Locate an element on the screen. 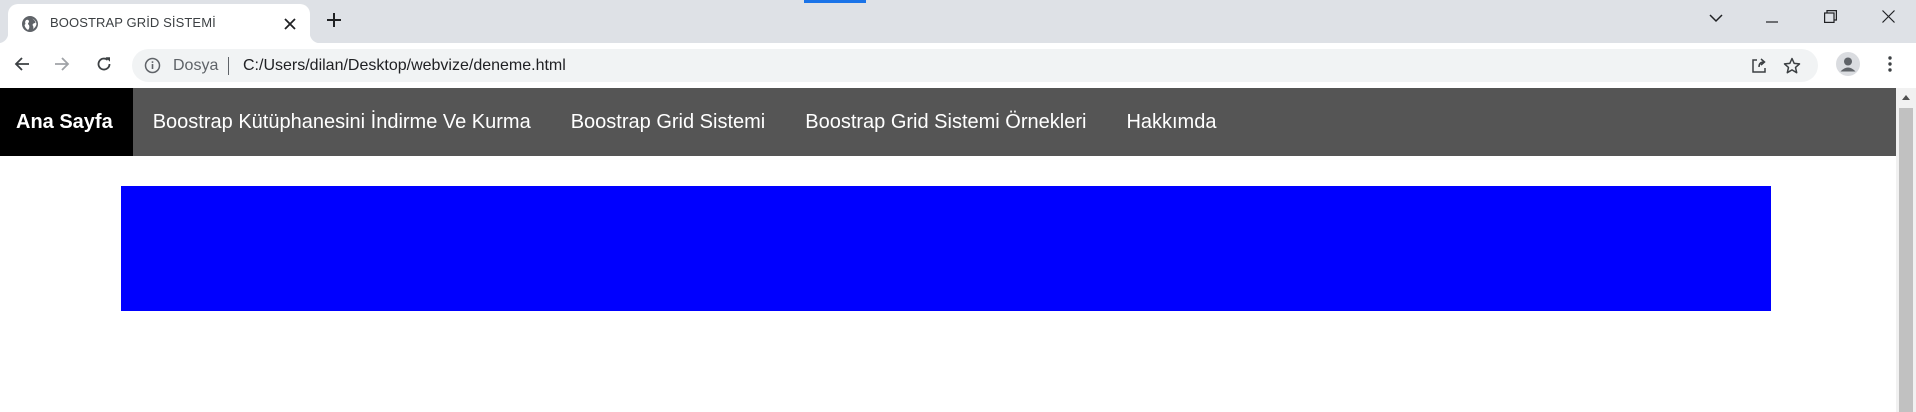 This screenshot has height=412, width=1916. nav-link-grid-ornekleri: Boostrap Grid Sistemi Örnekleri is located at coordinates (945, 122).